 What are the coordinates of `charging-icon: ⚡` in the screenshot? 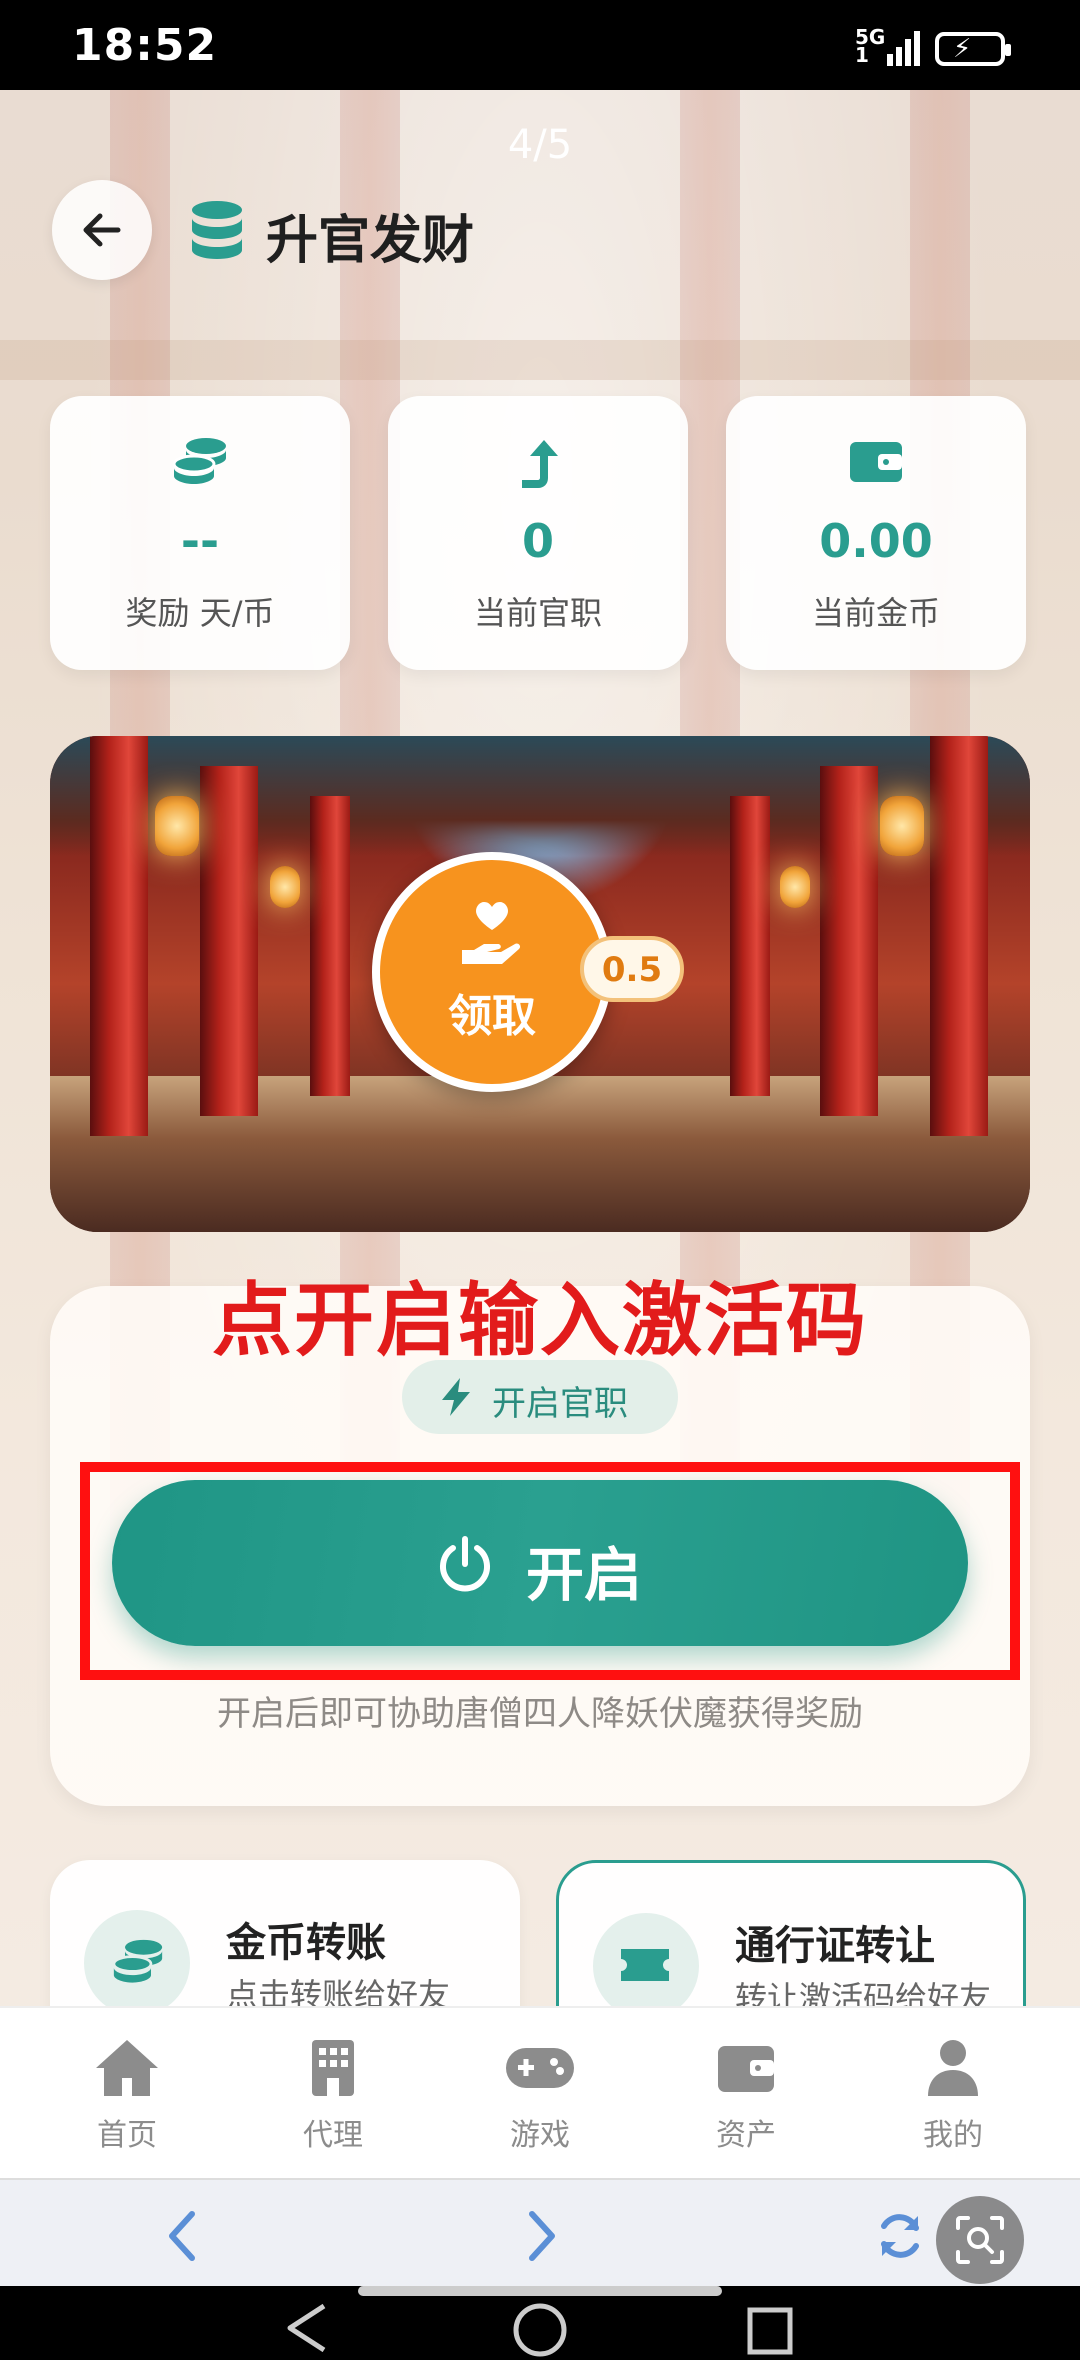 It's located at (962, 49).